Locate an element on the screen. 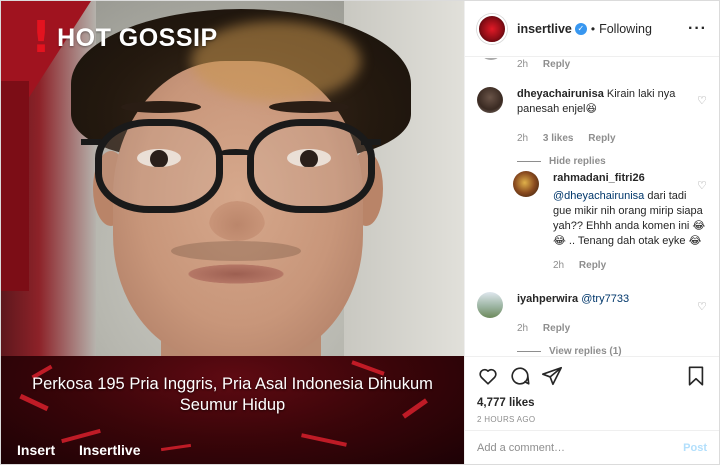 This screenshot has width=720, height=465. post-header: insertlive ✓ • Following ··· is located at coordinates (592, 29).